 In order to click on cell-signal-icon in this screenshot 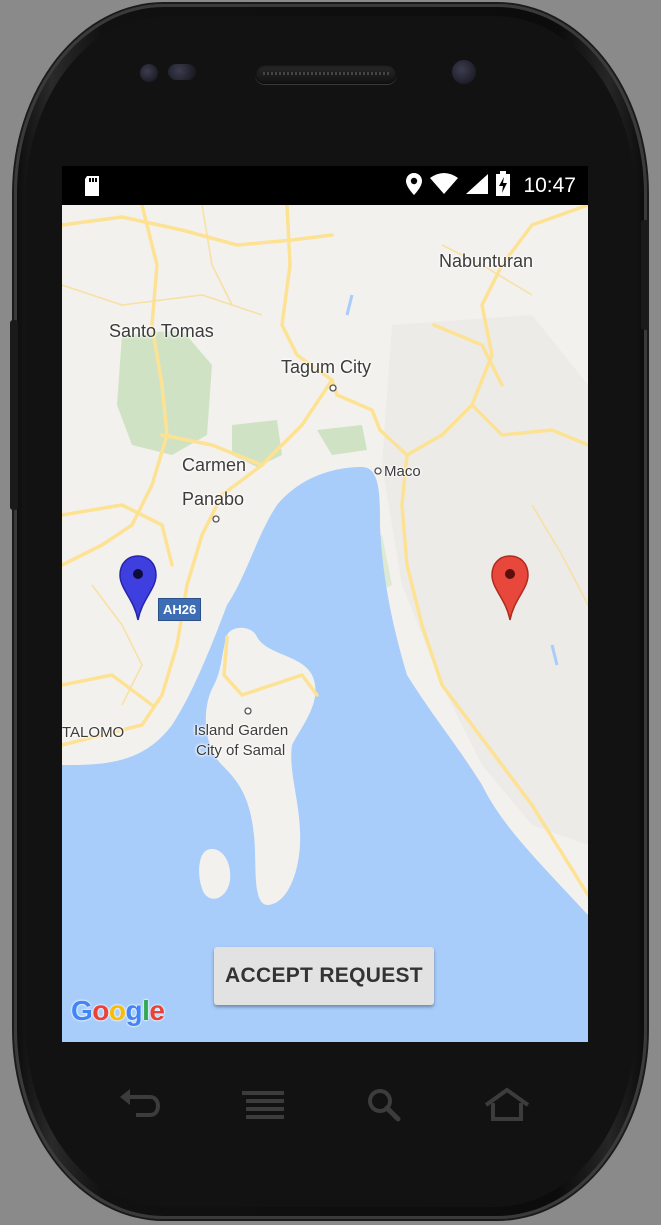, I will do `click(477, 186)`.